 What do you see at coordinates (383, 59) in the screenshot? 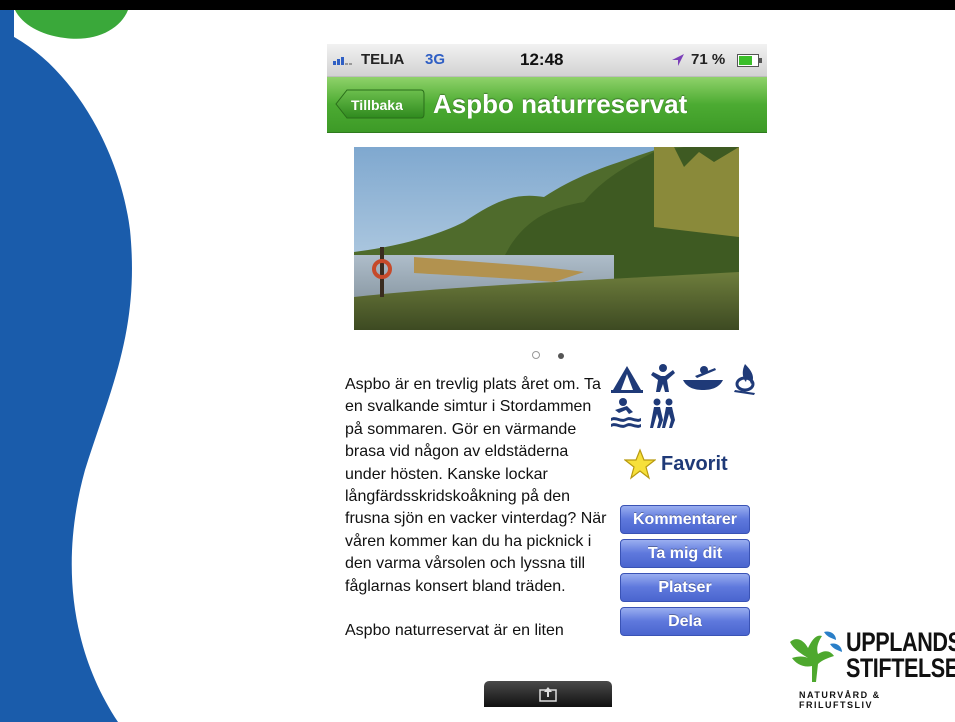
I see `carrier-name: TELIA` at bounding box center [383, 59].